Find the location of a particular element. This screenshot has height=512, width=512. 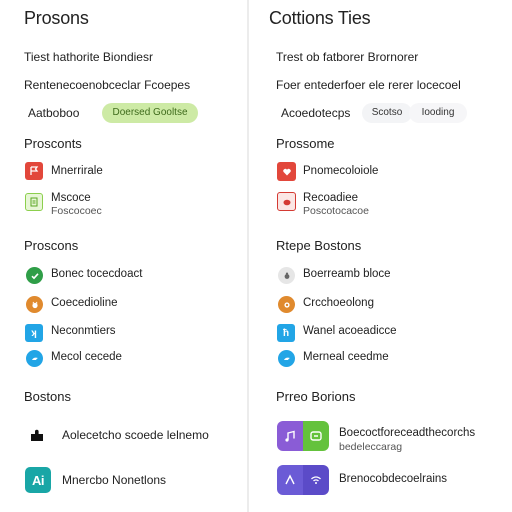

right-item-label: Boecoctforeceadthecorchs is located at coordinates (407, 433).